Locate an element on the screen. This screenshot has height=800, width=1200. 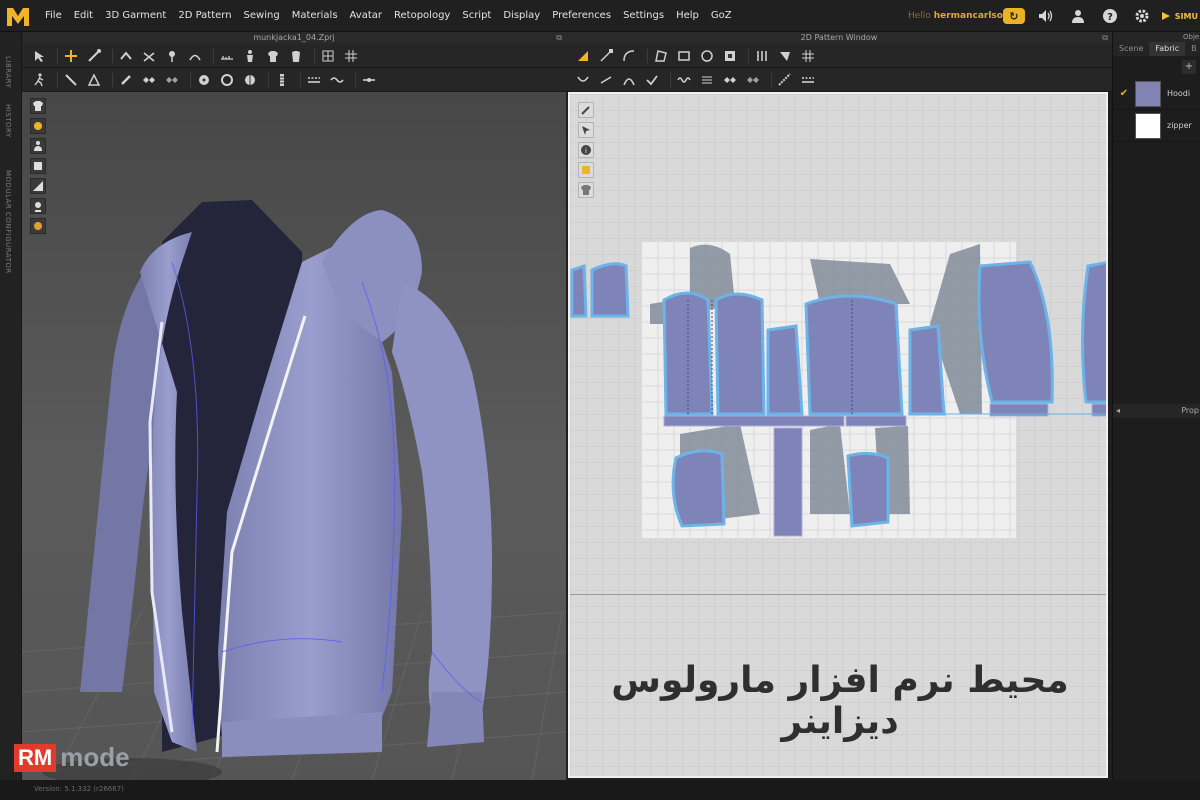
settings-gear-icon is located at coordinates (1142, 16).